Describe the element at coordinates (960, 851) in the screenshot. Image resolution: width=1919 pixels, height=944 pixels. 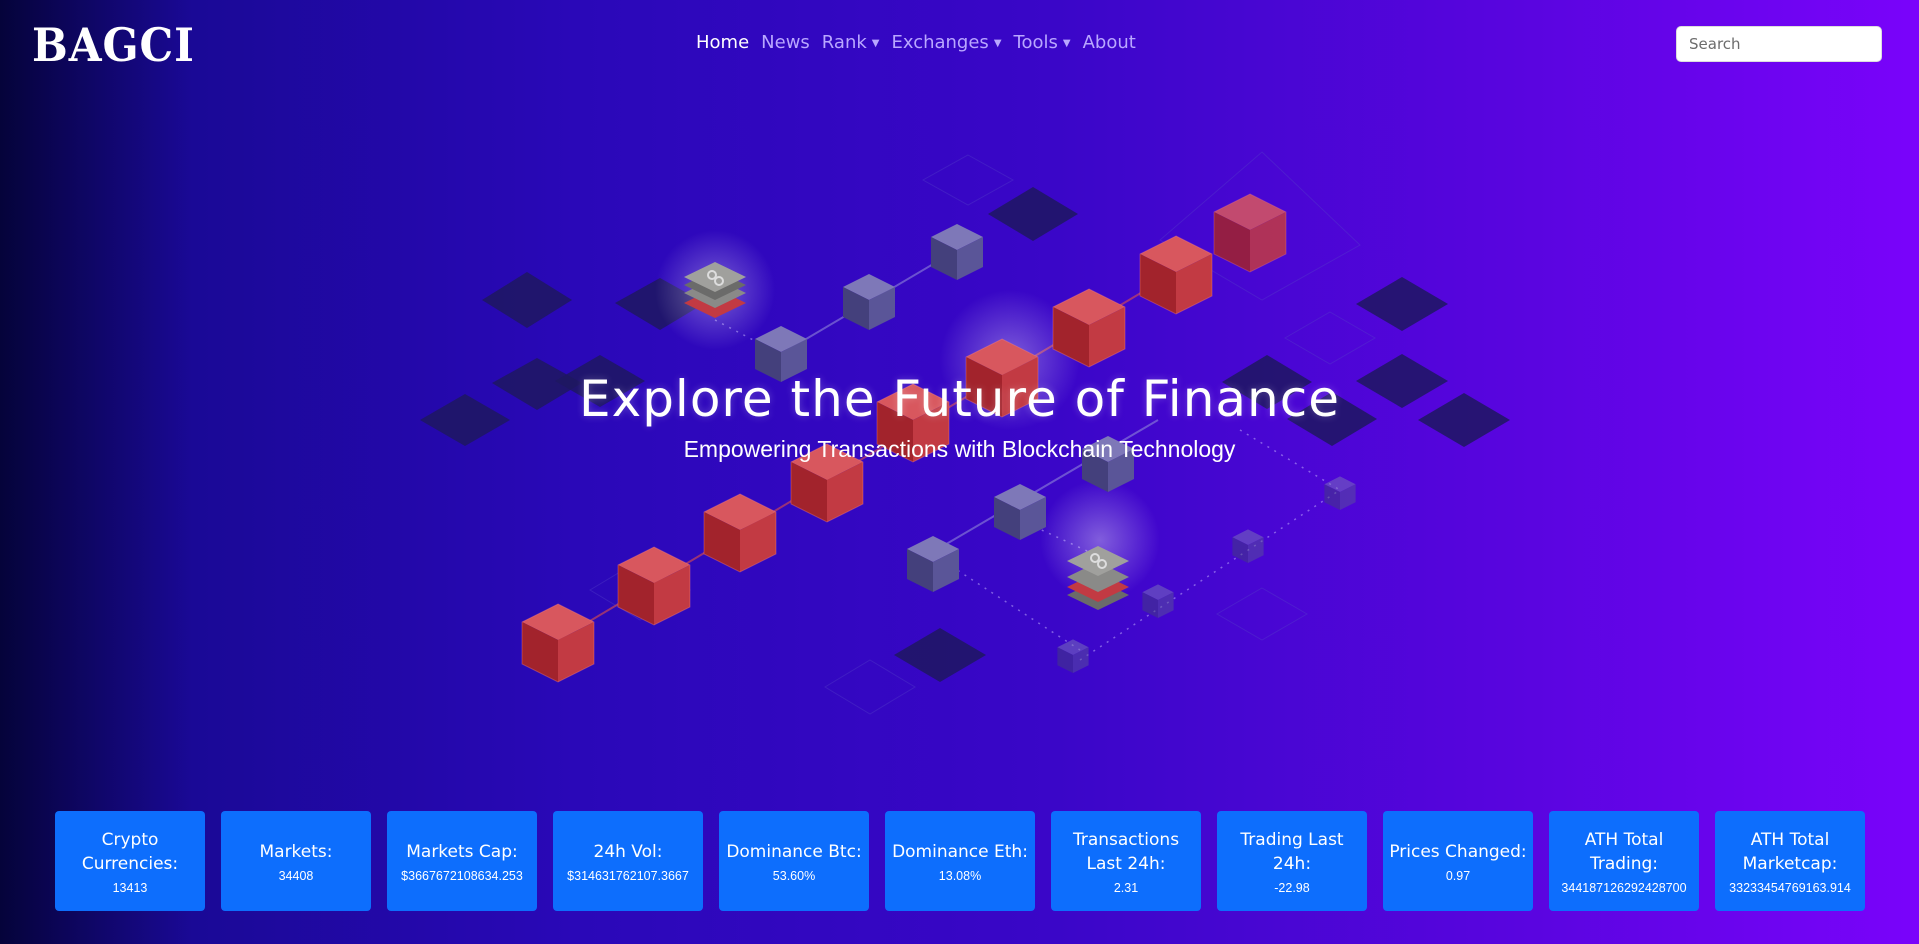
I see `stat-label: Dominance Eth:` at that location.